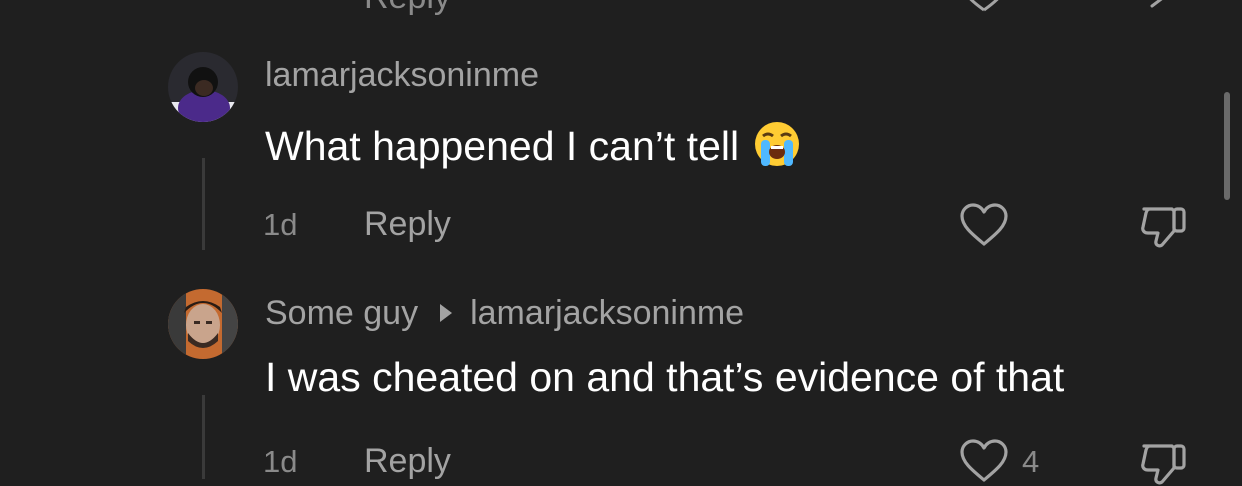  I want to click on comment-text: What happened I can’t tell, so click(533, 144).